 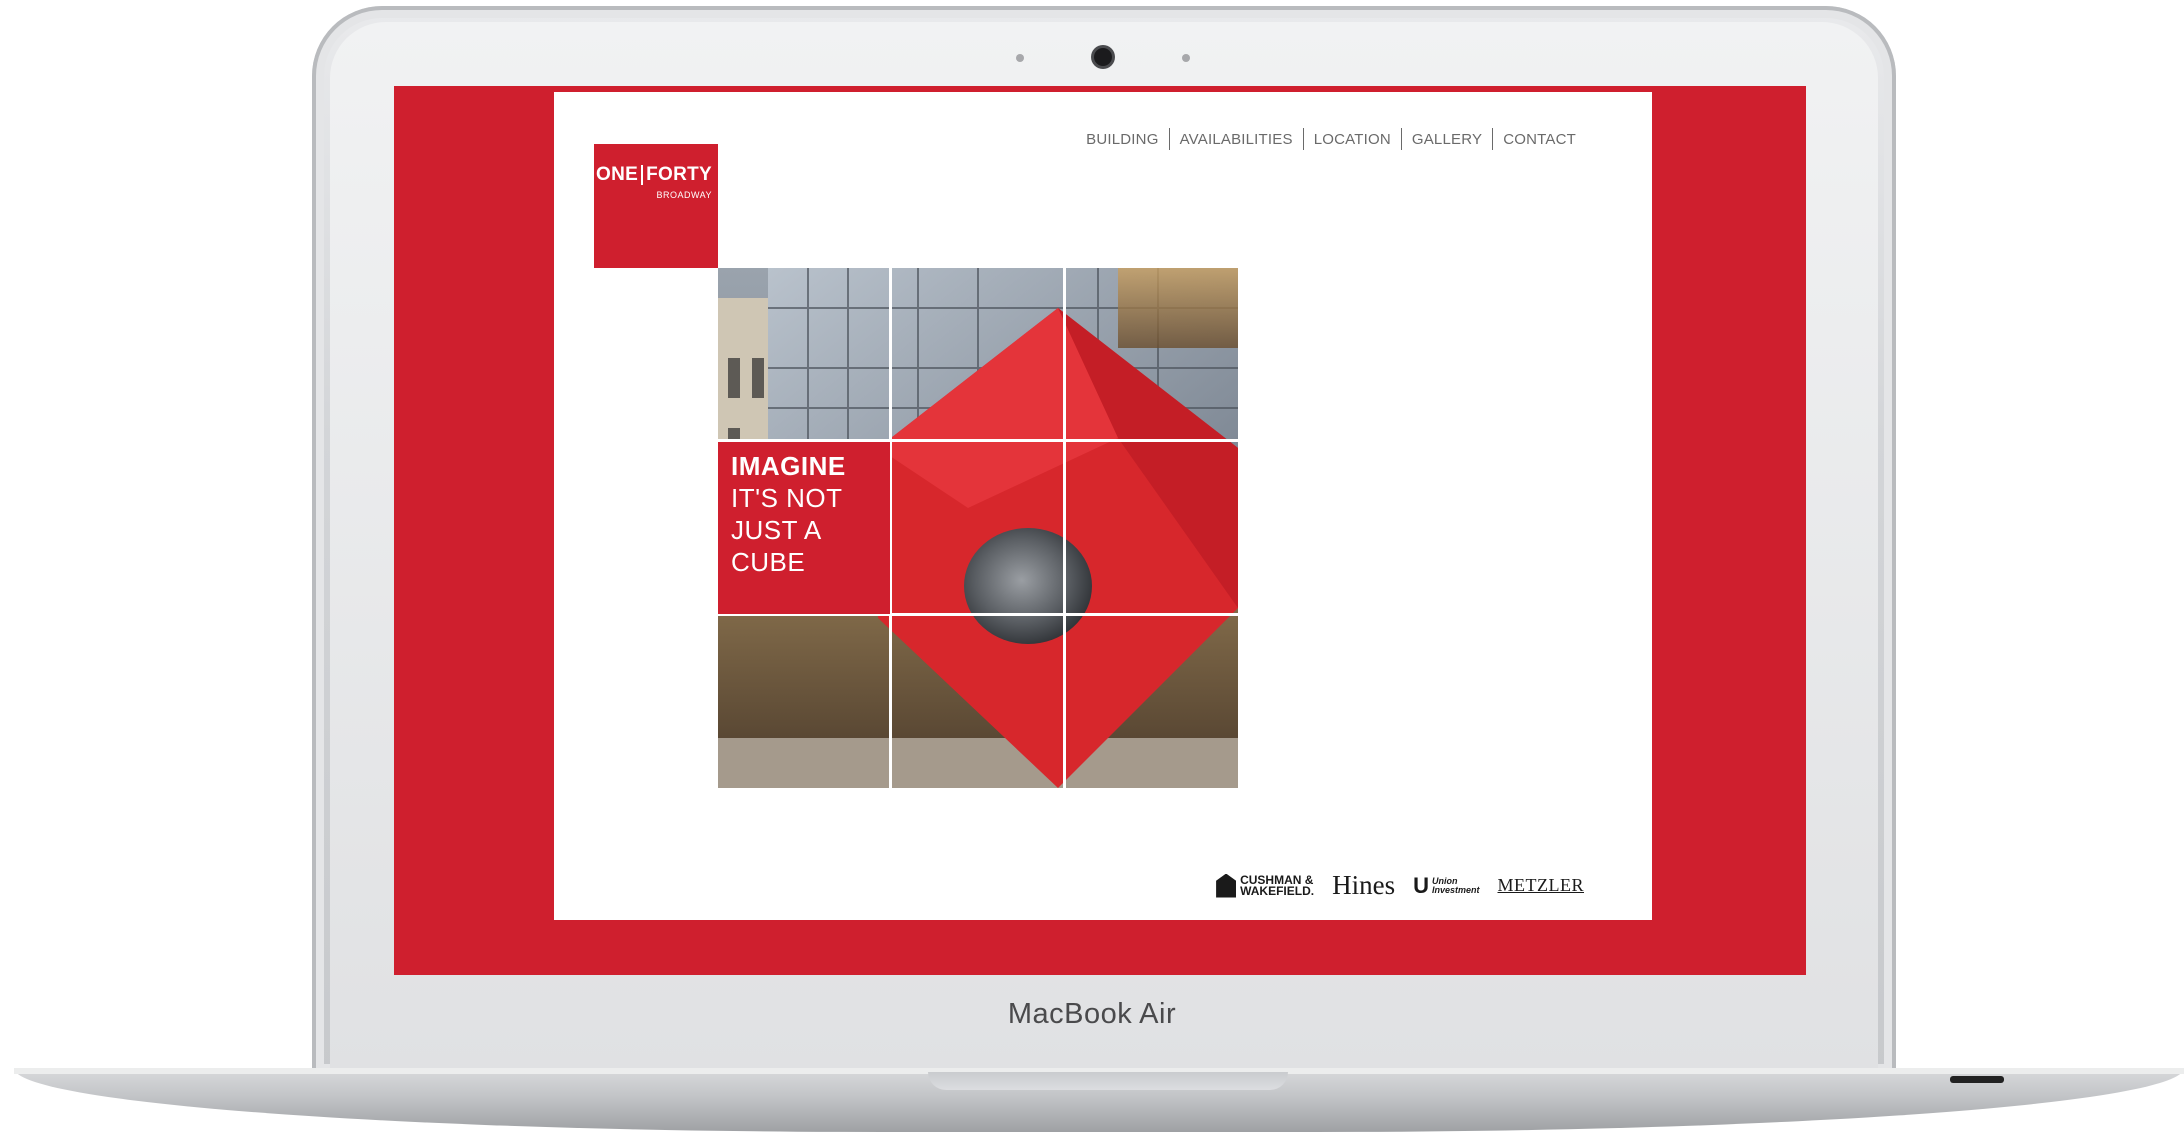 What do you see at coordinates (684, 195) in the screenshot?
I see `logo-subtitle: BROADWAY` at bounding box center [684, 195].